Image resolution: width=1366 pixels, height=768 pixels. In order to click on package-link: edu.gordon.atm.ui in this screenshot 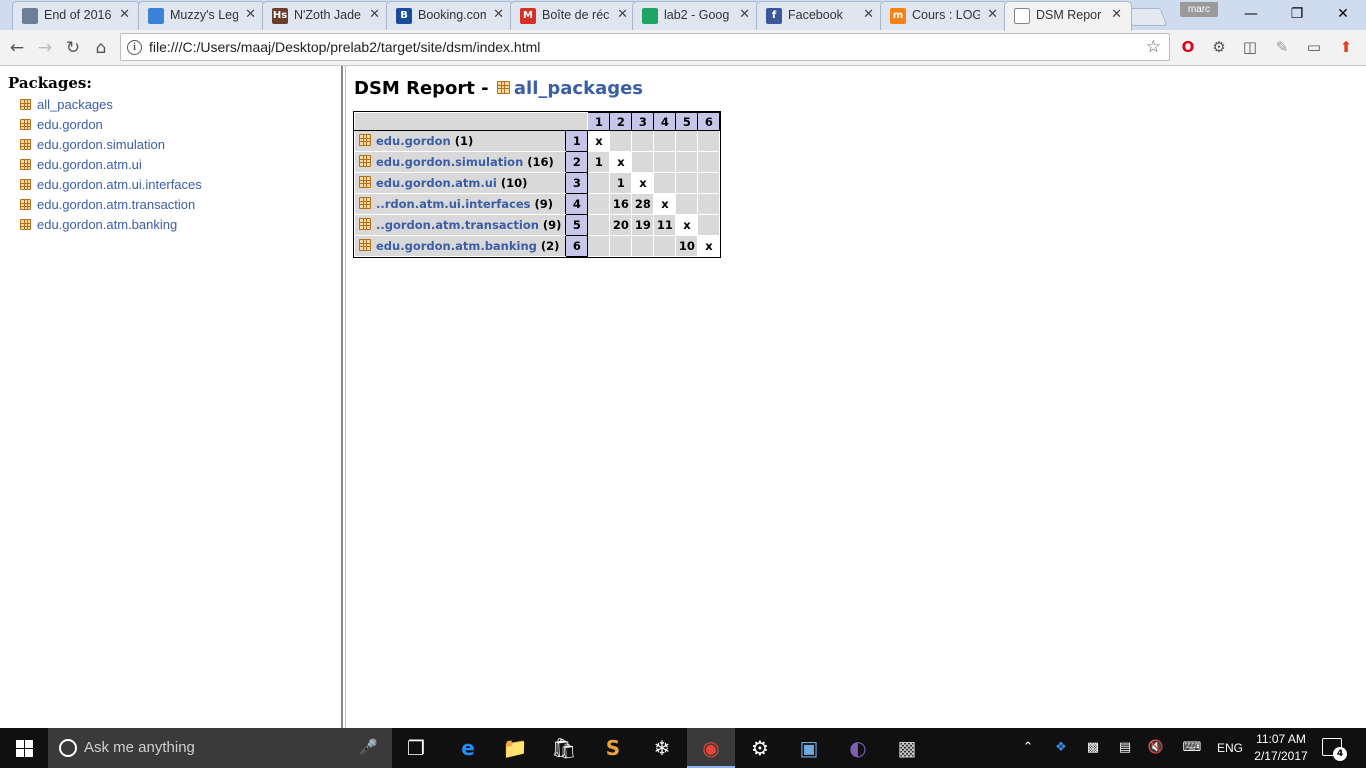, I will do `click(89, 164)`.